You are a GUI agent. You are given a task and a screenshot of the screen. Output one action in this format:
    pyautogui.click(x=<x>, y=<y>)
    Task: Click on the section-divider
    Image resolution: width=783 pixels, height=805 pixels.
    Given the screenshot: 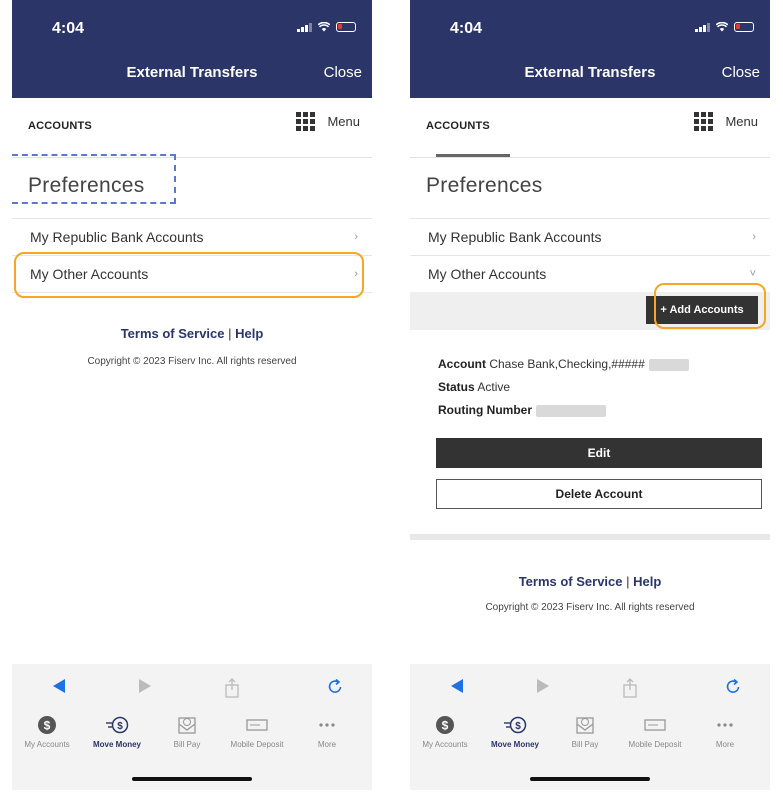 What is the action you would take?
    pyautogui.click(x=590, y=537)
    